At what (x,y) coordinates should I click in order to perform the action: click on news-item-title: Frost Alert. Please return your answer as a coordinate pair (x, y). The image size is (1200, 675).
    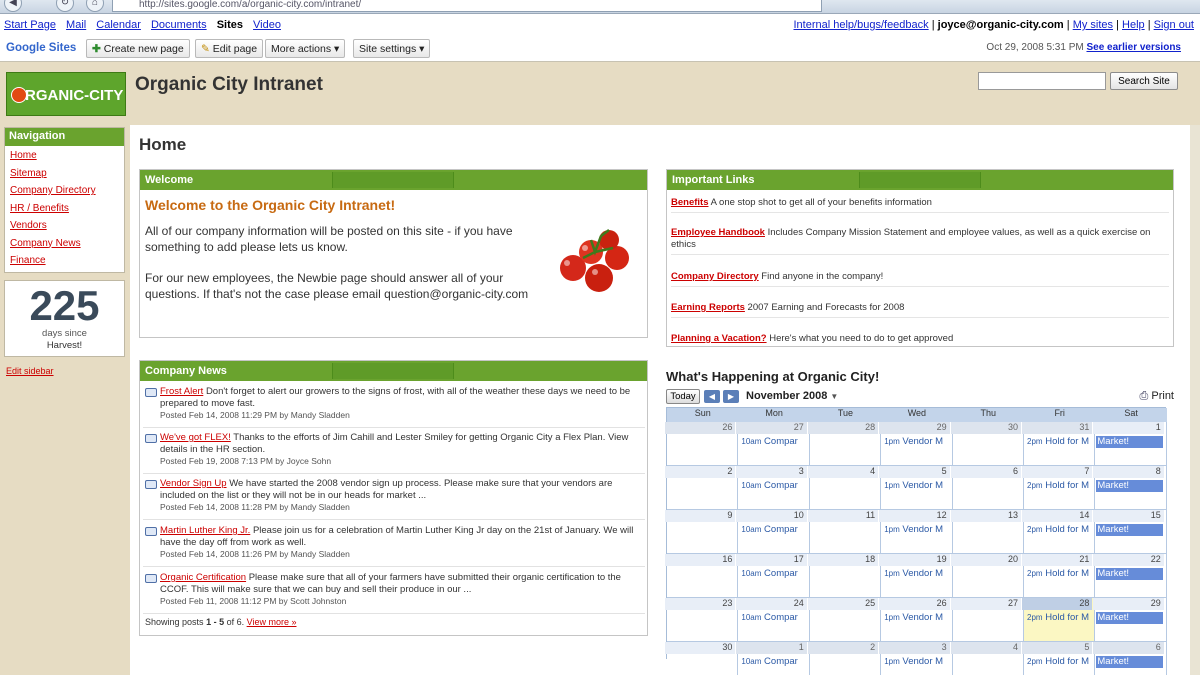
    Looking at the image, I should click on (181, 391).